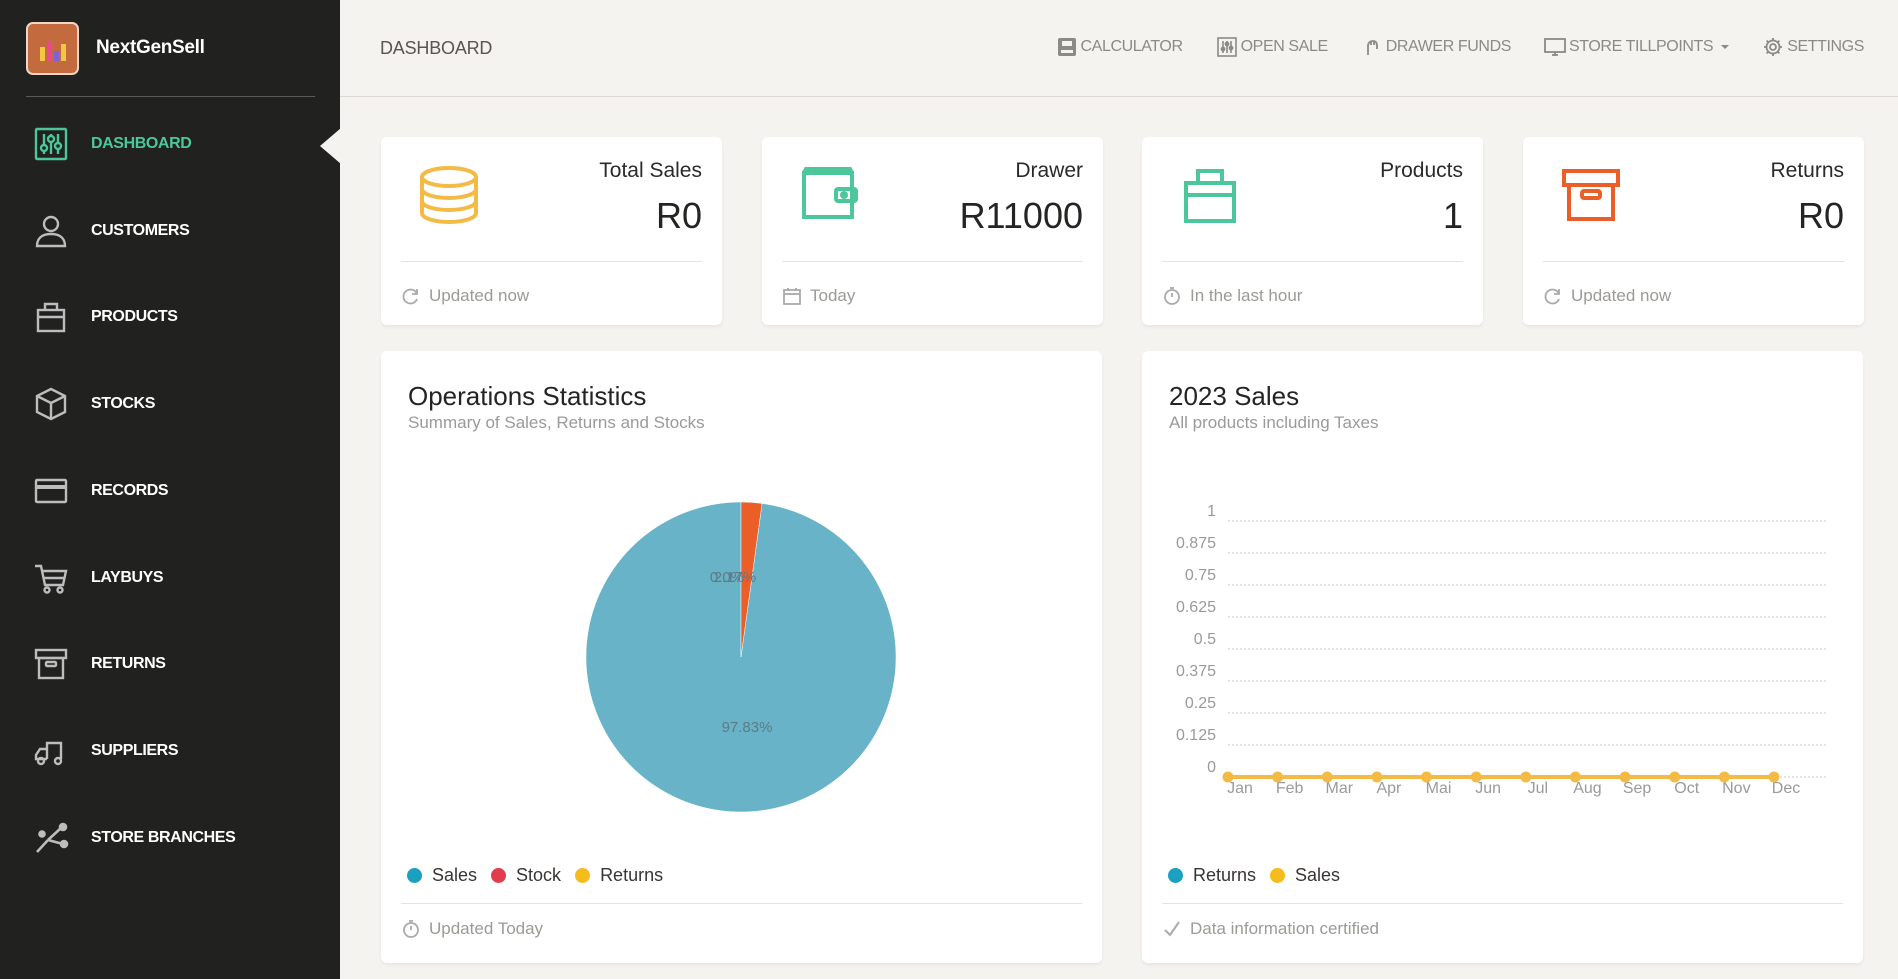 The image size is (1898, 979). What do you see at coordinates (170, 578) in the screenshot?
I see `sidebar-item-laybuys: LAYBUYS` at bounding box center [170, 578].